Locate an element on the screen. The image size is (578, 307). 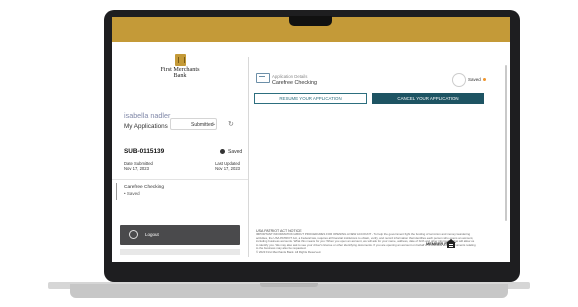
application-item-state: • Saved is located at coordinates (132, 193).